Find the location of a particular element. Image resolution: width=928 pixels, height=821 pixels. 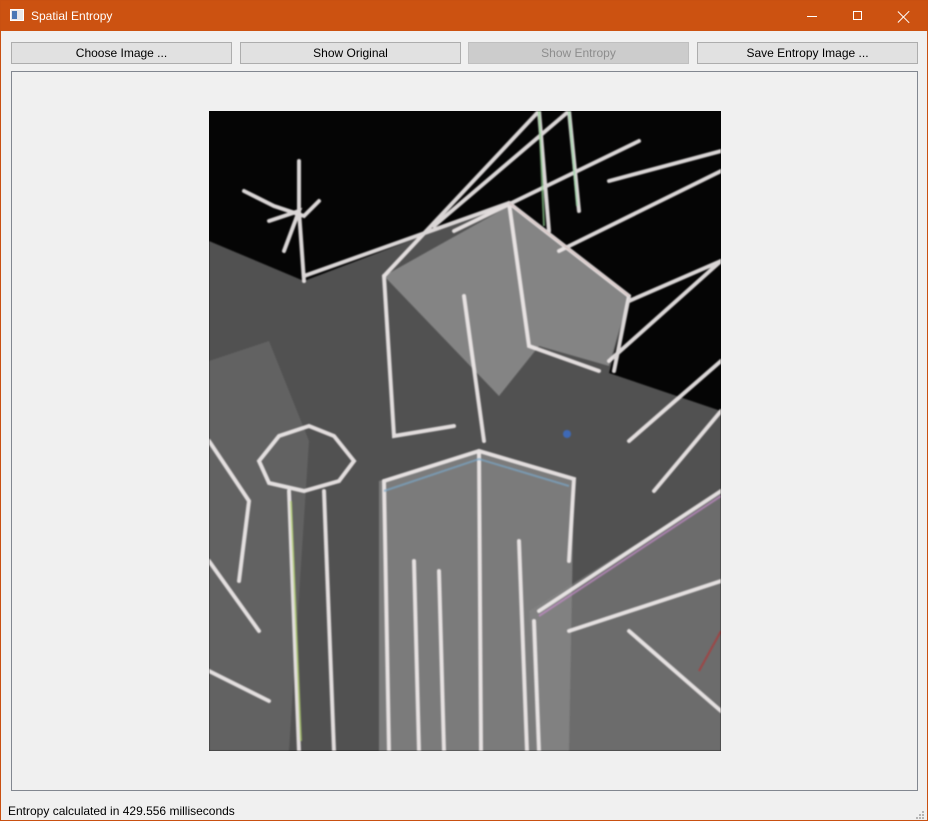

close-button is located at coordinates (904, 16).